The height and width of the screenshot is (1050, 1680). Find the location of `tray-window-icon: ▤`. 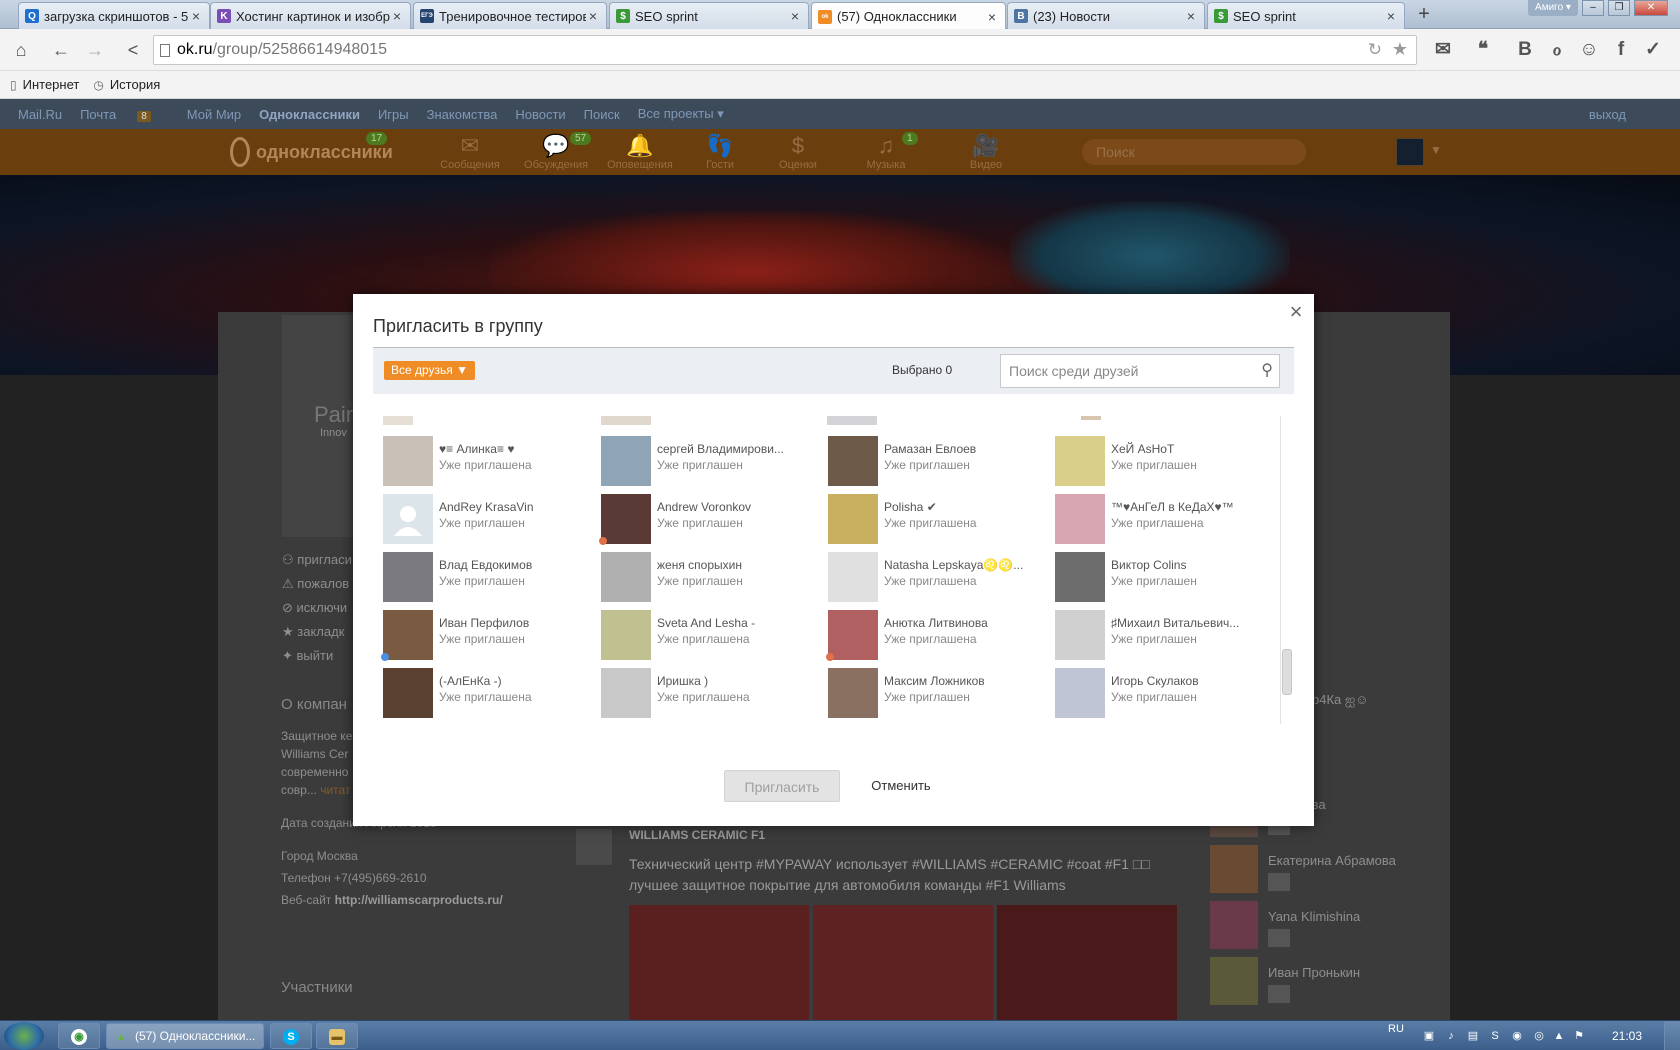

tray-window-icon: ▤ is located at coordinates (1473, 1036).